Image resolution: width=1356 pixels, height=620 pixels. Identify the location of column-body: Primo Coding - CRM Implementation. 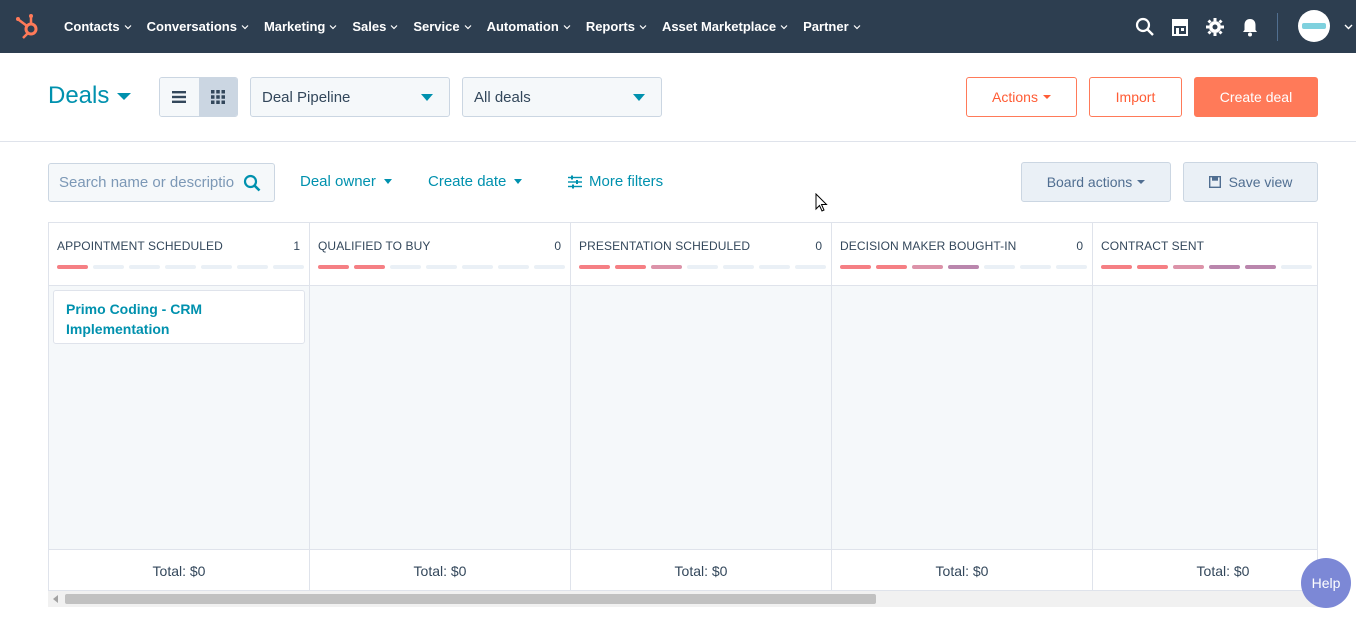
(179, 417).